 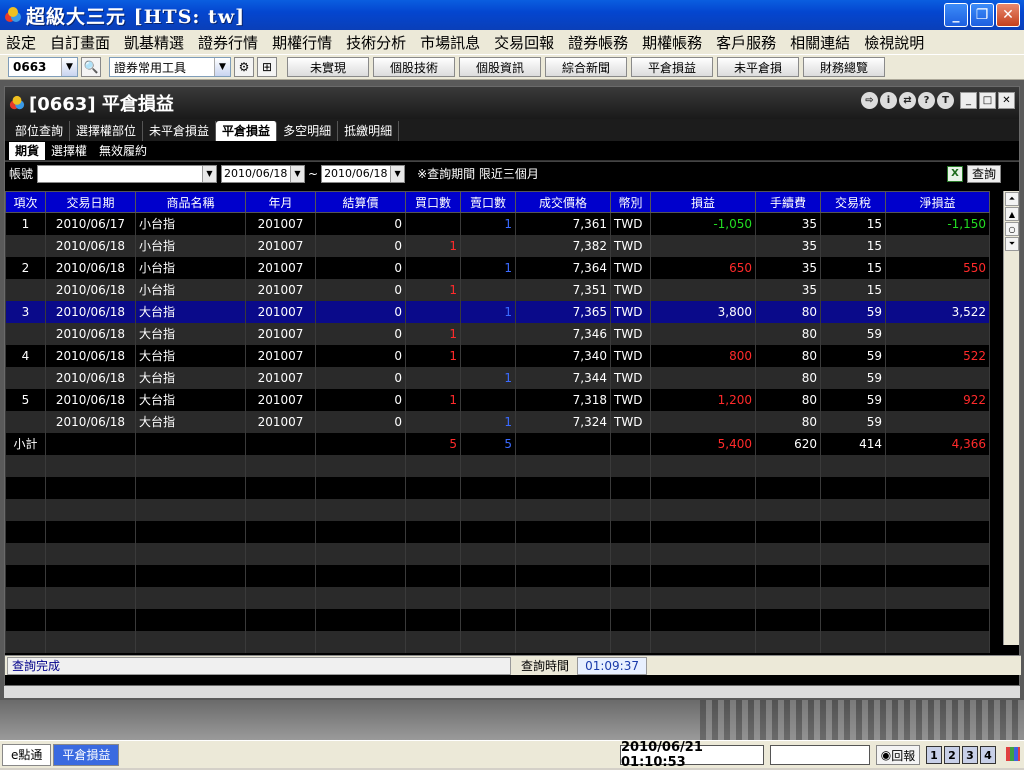 I want to click on layout-3-button: 3, so click(x=970, y=755).